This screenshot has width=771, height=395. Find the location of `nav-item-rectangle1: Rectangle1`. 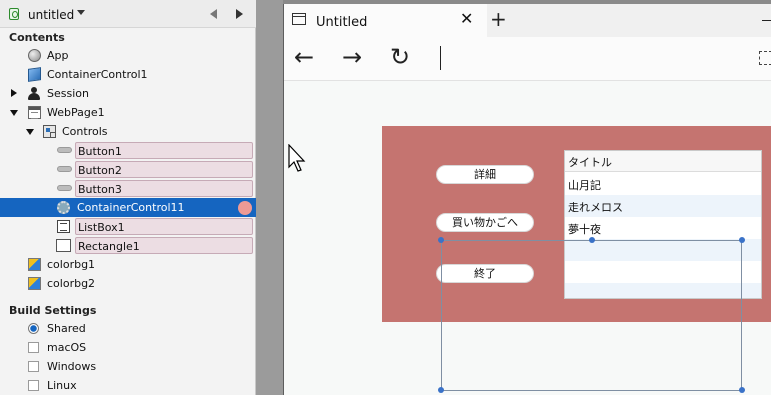

nav-item-rectangle1: Rectangle1 is located at coordinates (128, 245).